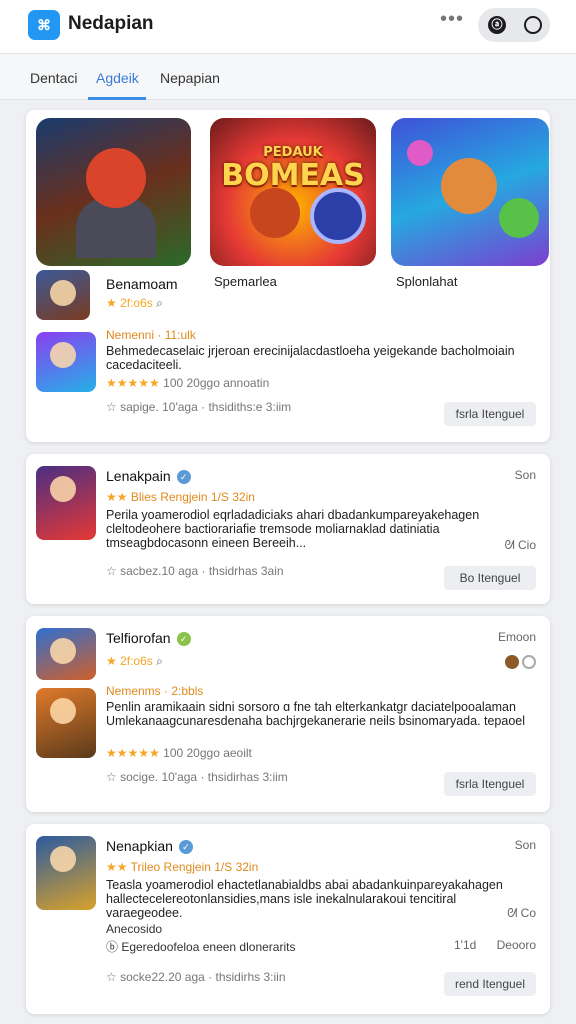 Image resolution: width=576 pixels, height=1024 pixels. I want to click on app-title: Nedapian, so click(111, 23).